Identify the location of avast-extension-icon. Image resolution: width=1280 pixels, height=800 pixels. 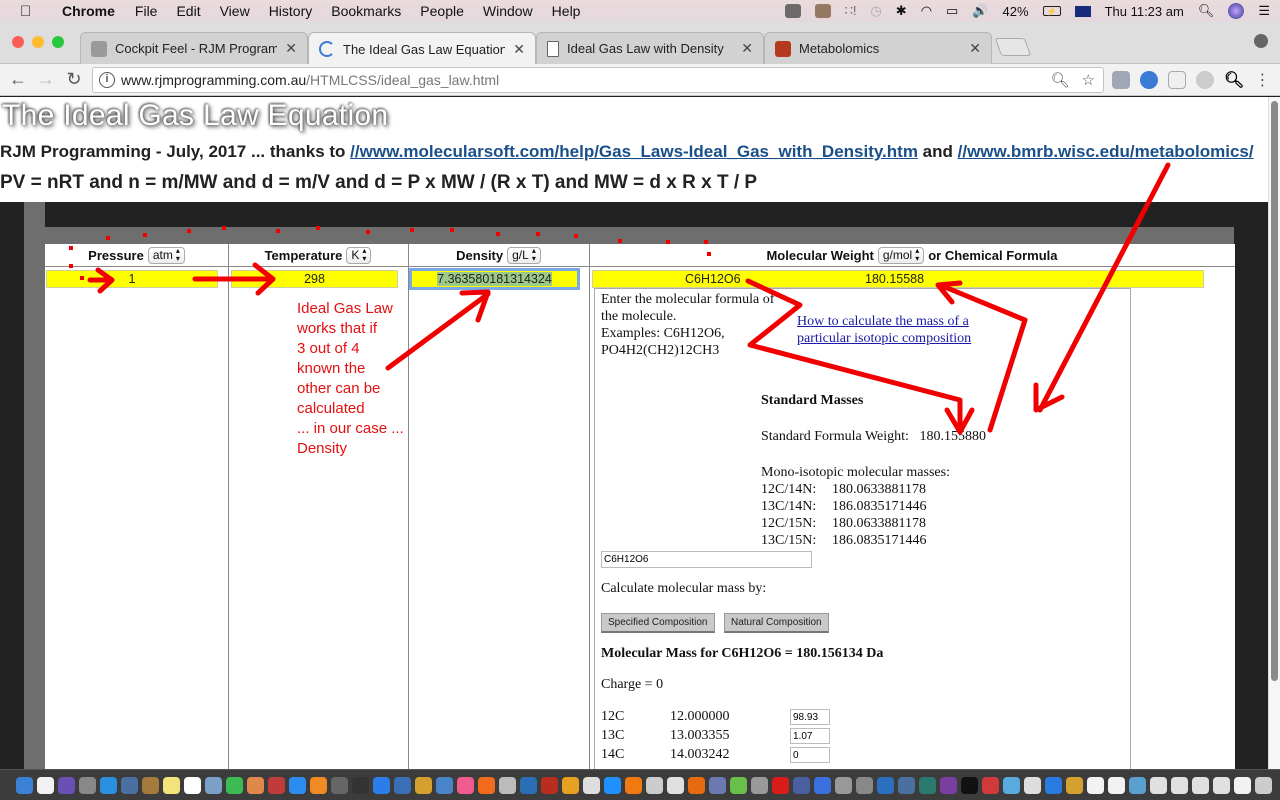
(1121, 80).